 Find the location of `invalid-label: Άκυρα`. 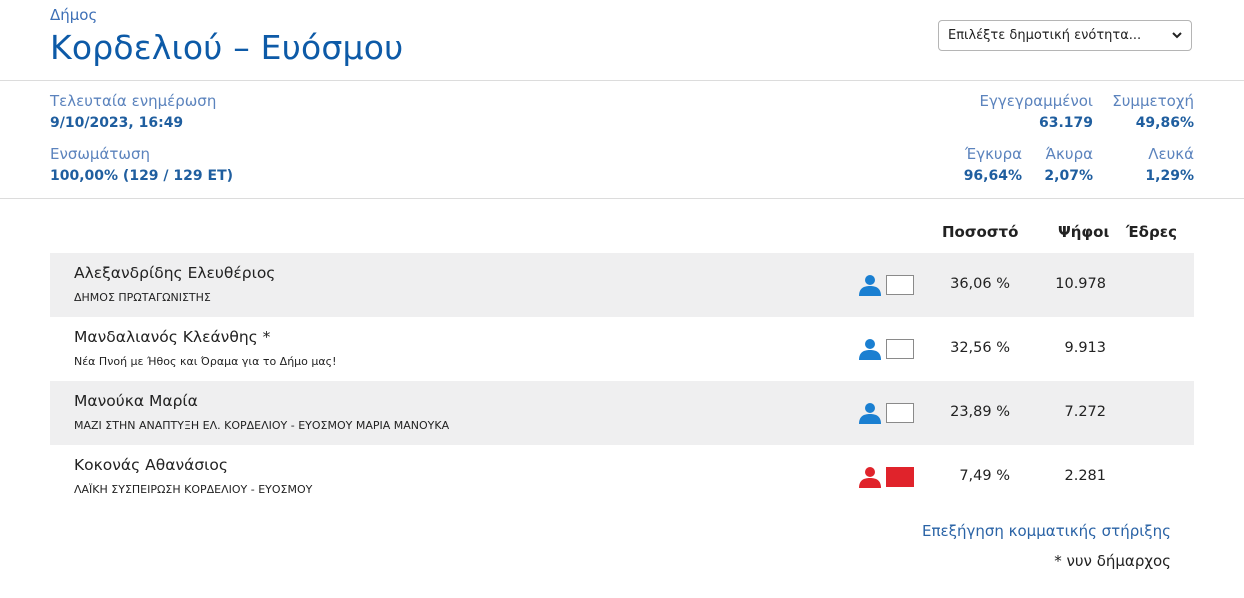

invalid-label: Άκυρα is located at coordinates (1069, 154).